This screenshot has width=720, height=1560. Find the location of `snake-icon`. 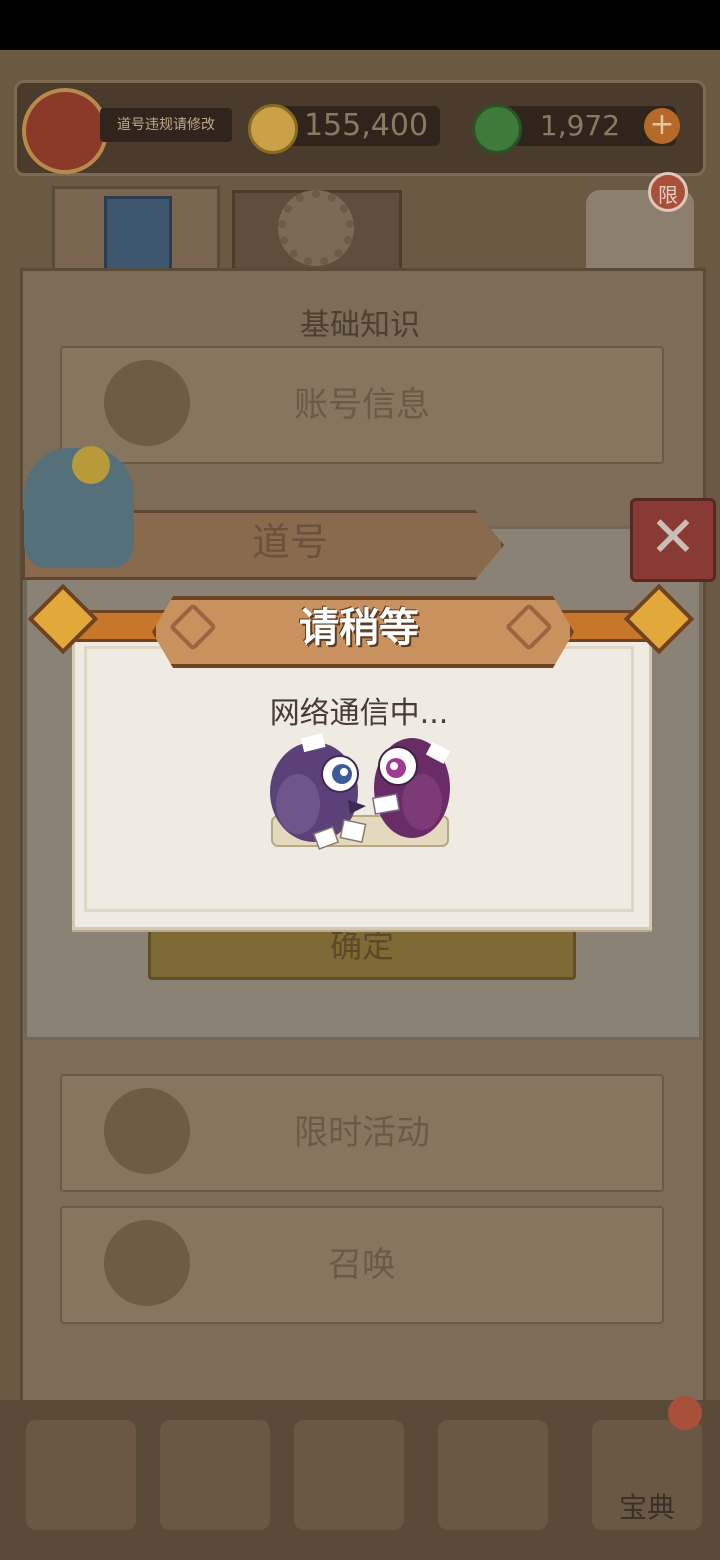

snake-icon is located at coordinates (147, 403).